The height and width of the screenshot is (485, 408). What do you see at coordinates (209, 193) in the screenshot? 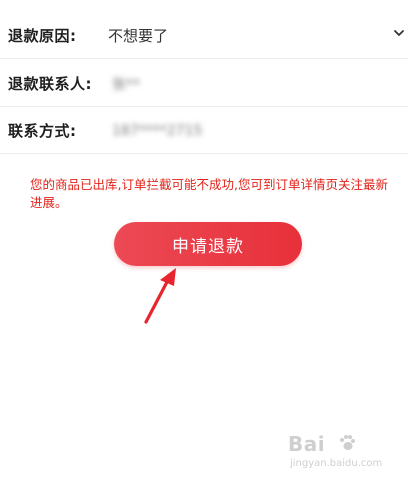
I see `intercept-warning-text: 您的商品已出库,订单拦截可能不成功,您可到订单详情页关注最新进展。` at bounding box center [209, 193].